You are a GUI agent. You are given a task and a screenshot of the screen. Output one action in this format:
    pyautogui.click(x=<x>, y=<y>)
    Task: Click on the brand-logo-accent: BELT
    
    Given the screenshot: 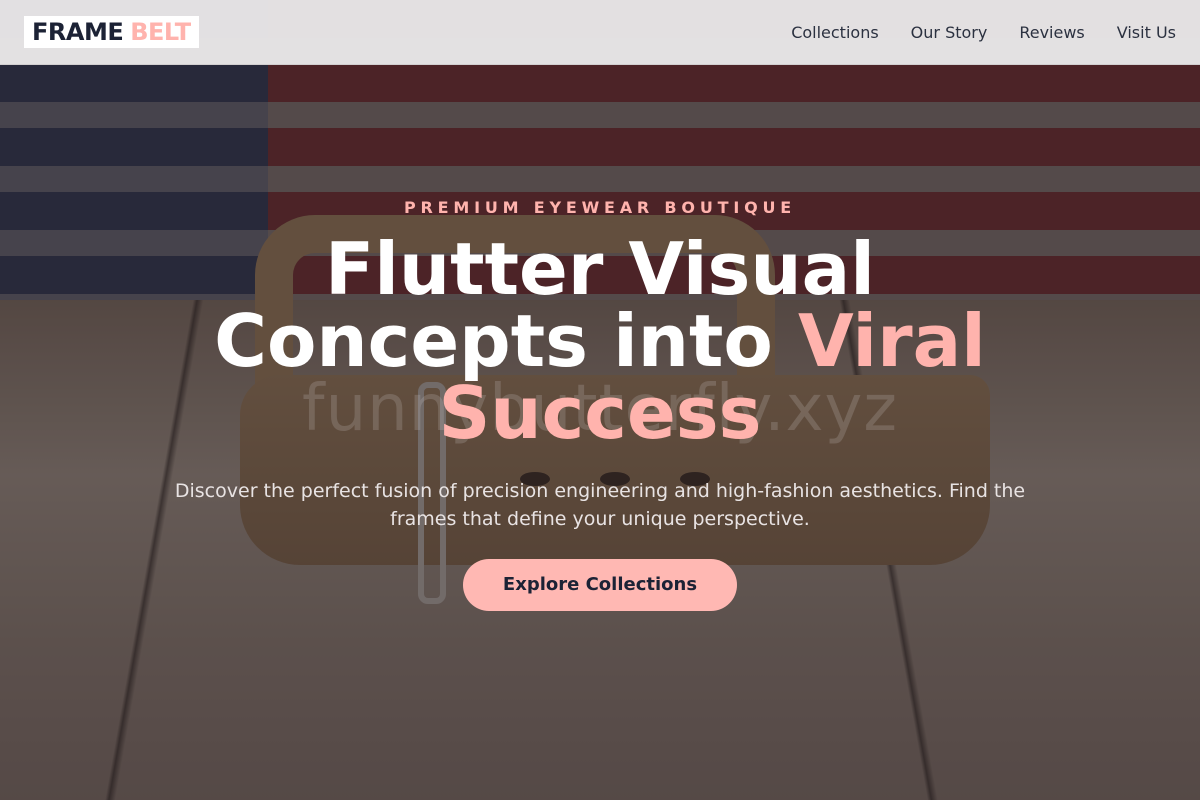 What is the action you would take?
    pyautogui.click(x=160, y=32)
    